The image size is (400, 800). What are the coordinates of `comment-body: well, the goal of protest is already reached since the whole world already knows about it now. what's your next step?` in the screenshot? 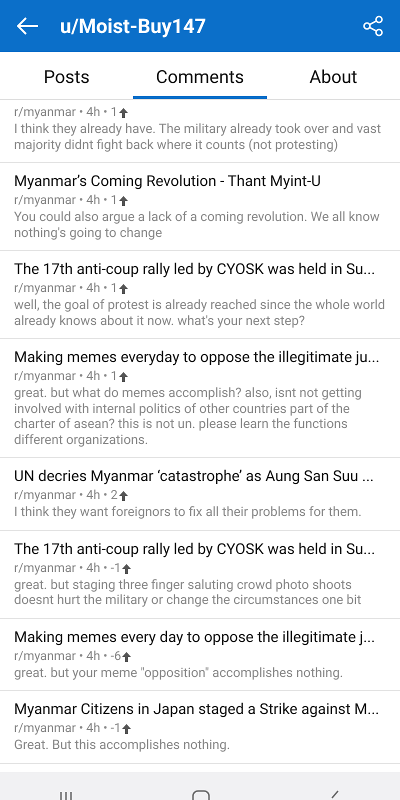 It's located at (200, 313).